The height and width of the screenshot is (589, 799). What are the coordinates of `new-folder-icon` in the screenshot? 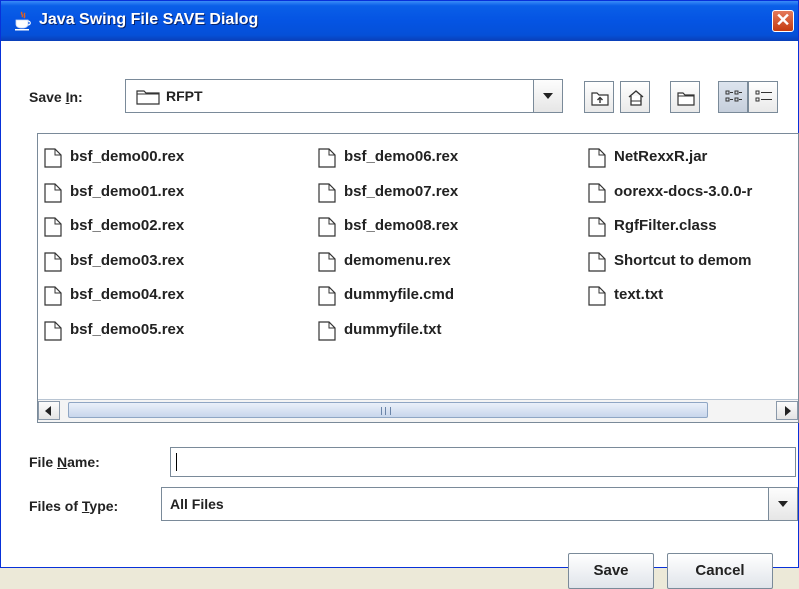 It's located at (686, 99).